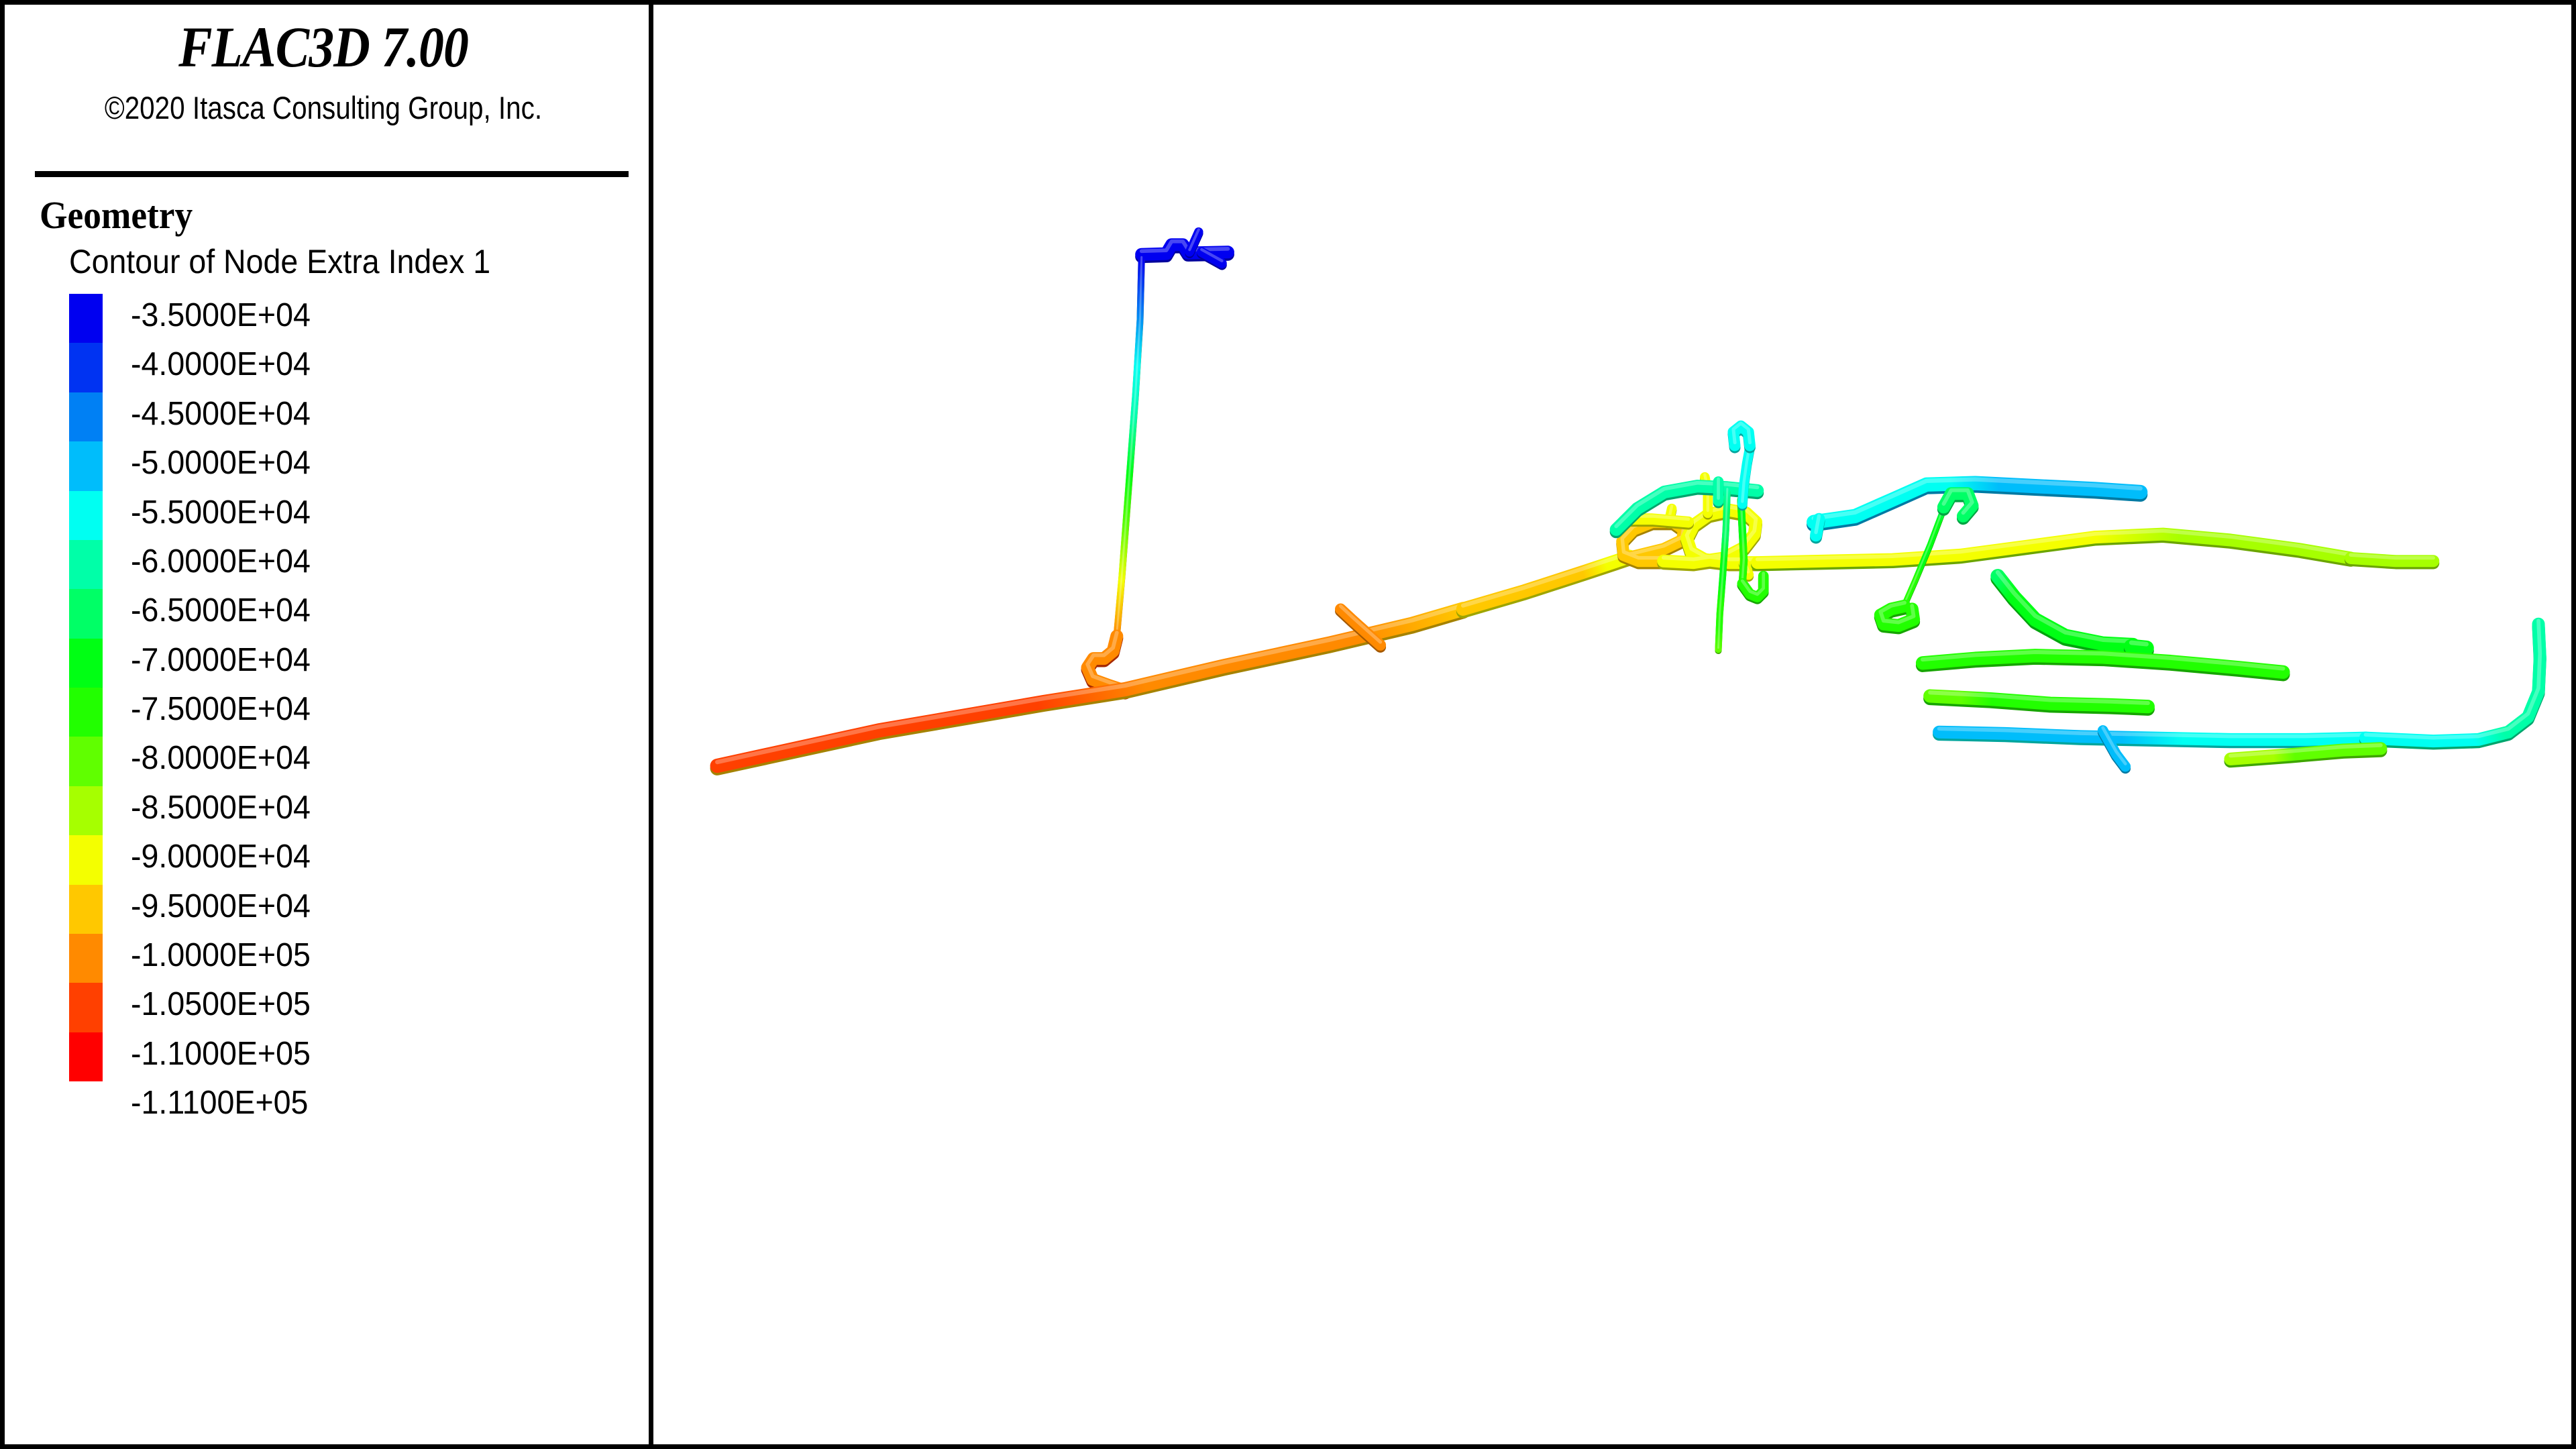  What do you see at coordinates (2392, 560) in the screenshot?
I see `tunnel-segment-green-east-tip` at bounding box center [2392, 560].